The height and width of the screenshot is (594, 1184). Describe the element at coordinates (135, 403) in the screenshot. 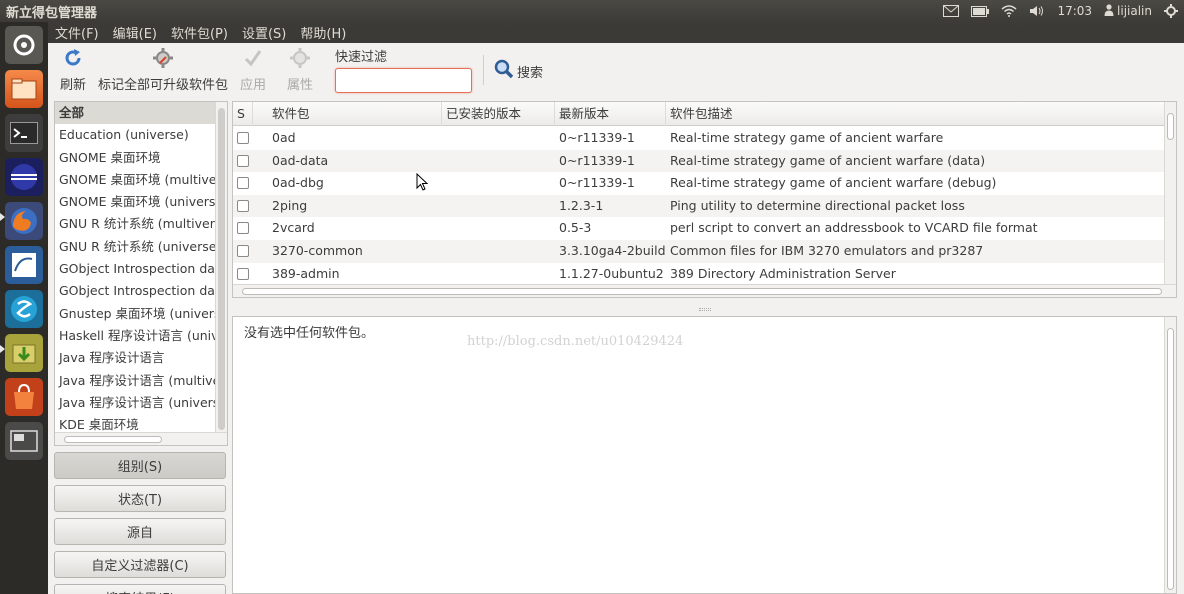

I see `category-item: Java 程序设计语言 (universe)` at that location.